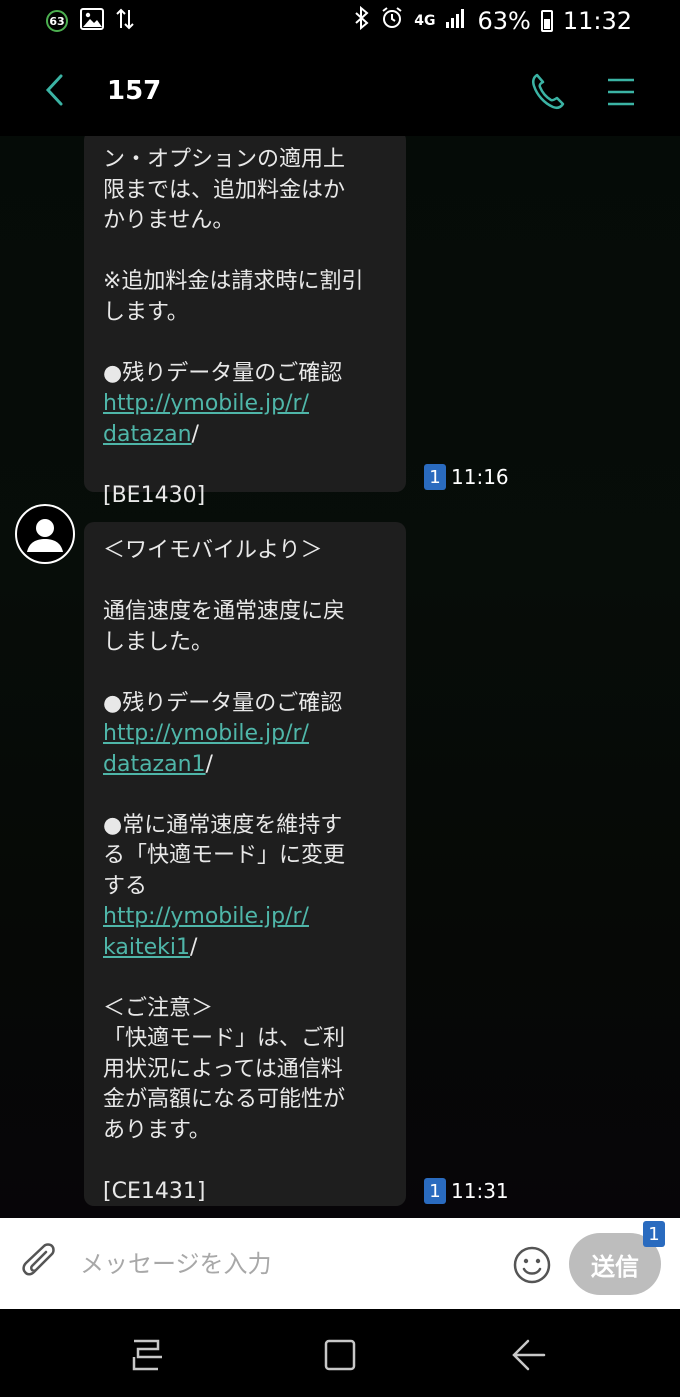 The width and height of the screenshot is (680, 1397). What do you see at coordinates (154, 1191) in the screenshot?
I see `message-code: [CE1431]` at bounding box center [154, 1191].